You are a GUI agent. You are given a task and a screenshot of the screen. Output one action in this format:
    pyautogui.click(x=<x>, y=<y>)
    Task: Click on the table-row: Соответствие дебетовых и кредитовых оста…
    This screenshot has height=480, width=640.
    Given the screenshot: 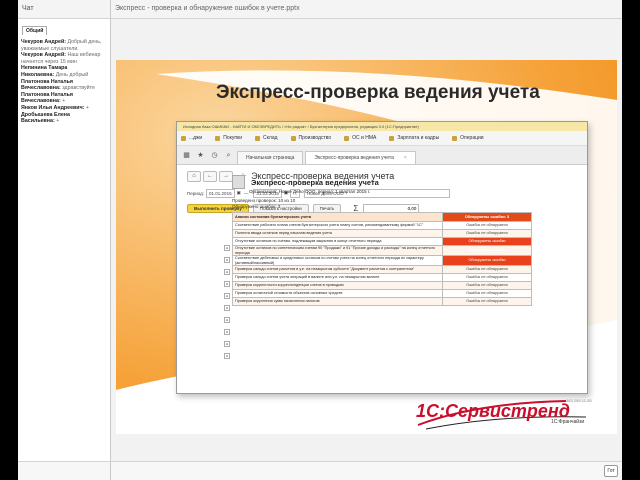 What is the action you would take?
    pyautogui.click(x=382, y=260)
    